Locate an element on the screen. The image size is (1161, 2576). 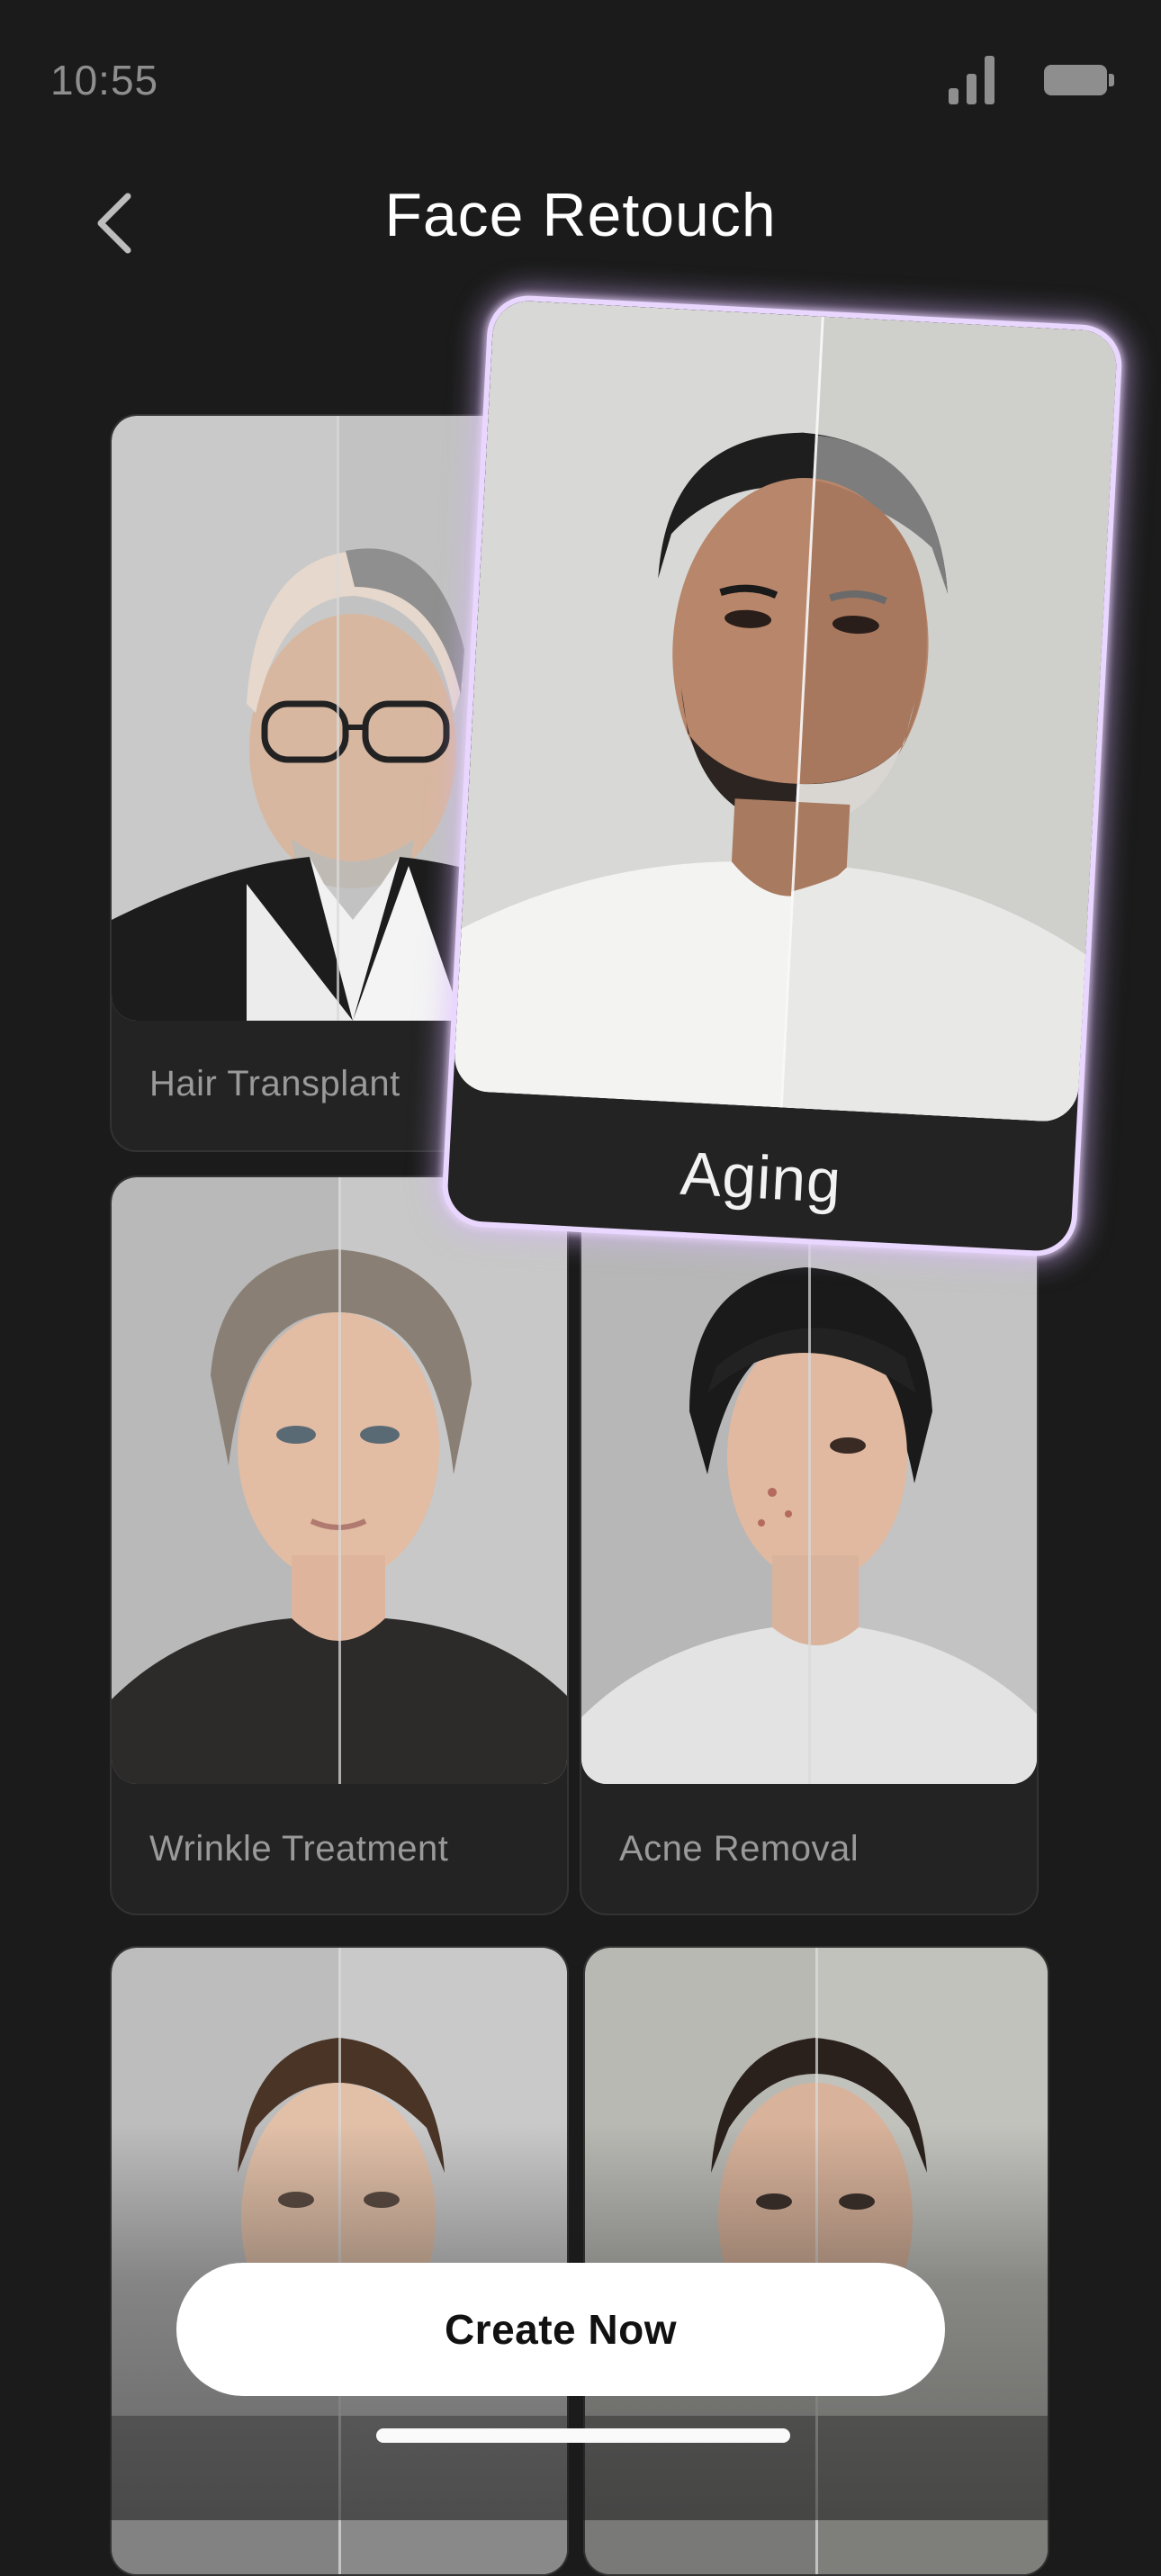
effect-card-wrinkle-treatment: Wrinkle Treatment is located at coordinates (339, 1545).